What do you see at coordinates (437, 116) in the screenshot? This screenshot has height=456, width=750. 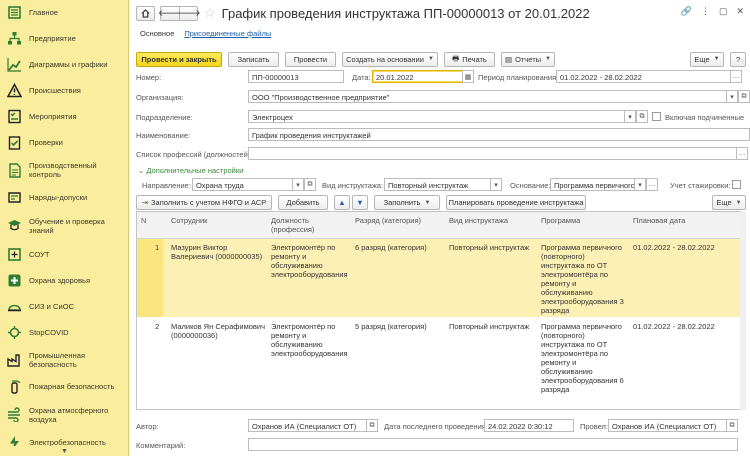 I see `dept-field: Электроцех` at bounding box center [437, 116].